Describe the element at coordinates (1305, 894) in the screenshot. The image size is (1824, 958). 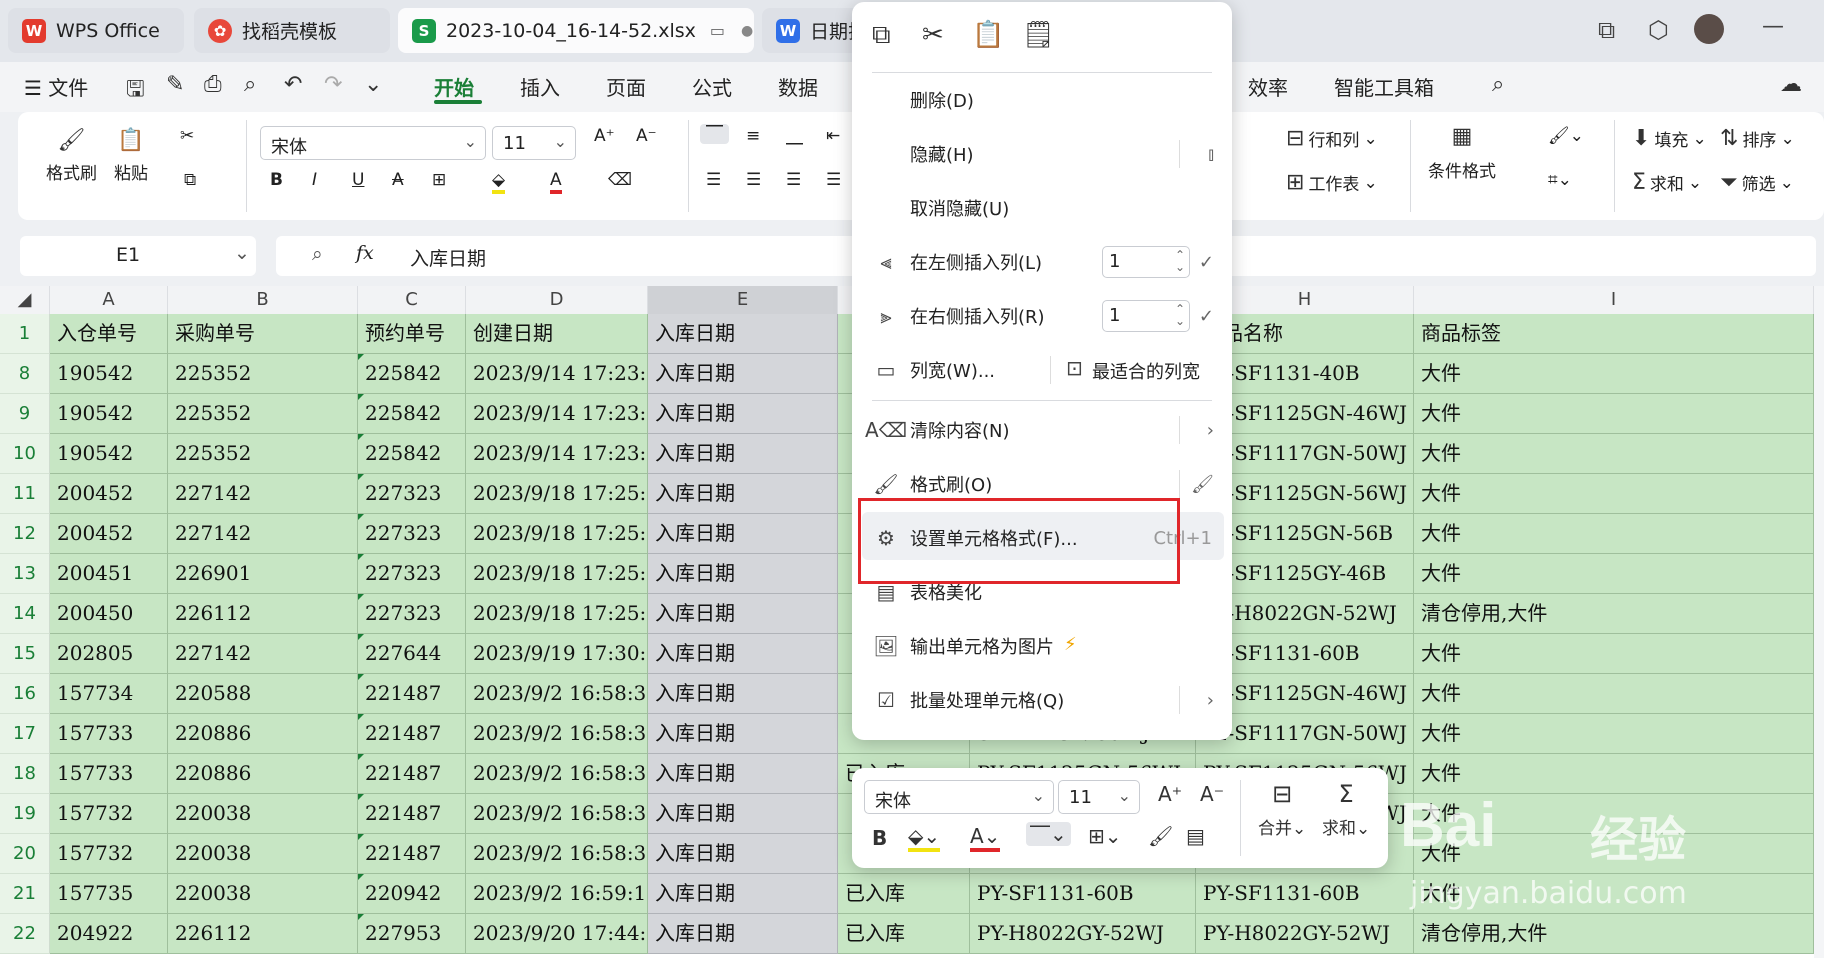
I see `table-cell: PY-SF1131-60B` at that location.